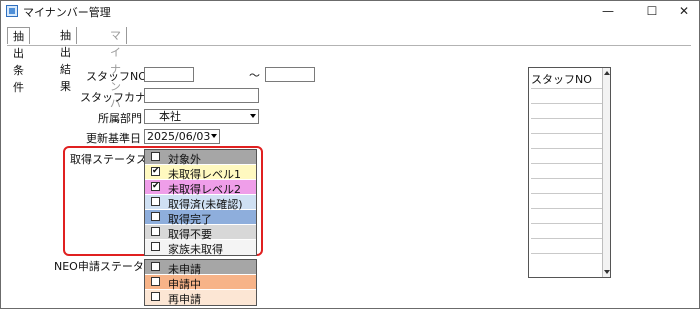 The height and width of the screenshot is (309, 700). Describe the element at coordinates (606, 172) in the screenshot. I see `staff-list-scrollbar` at that location.